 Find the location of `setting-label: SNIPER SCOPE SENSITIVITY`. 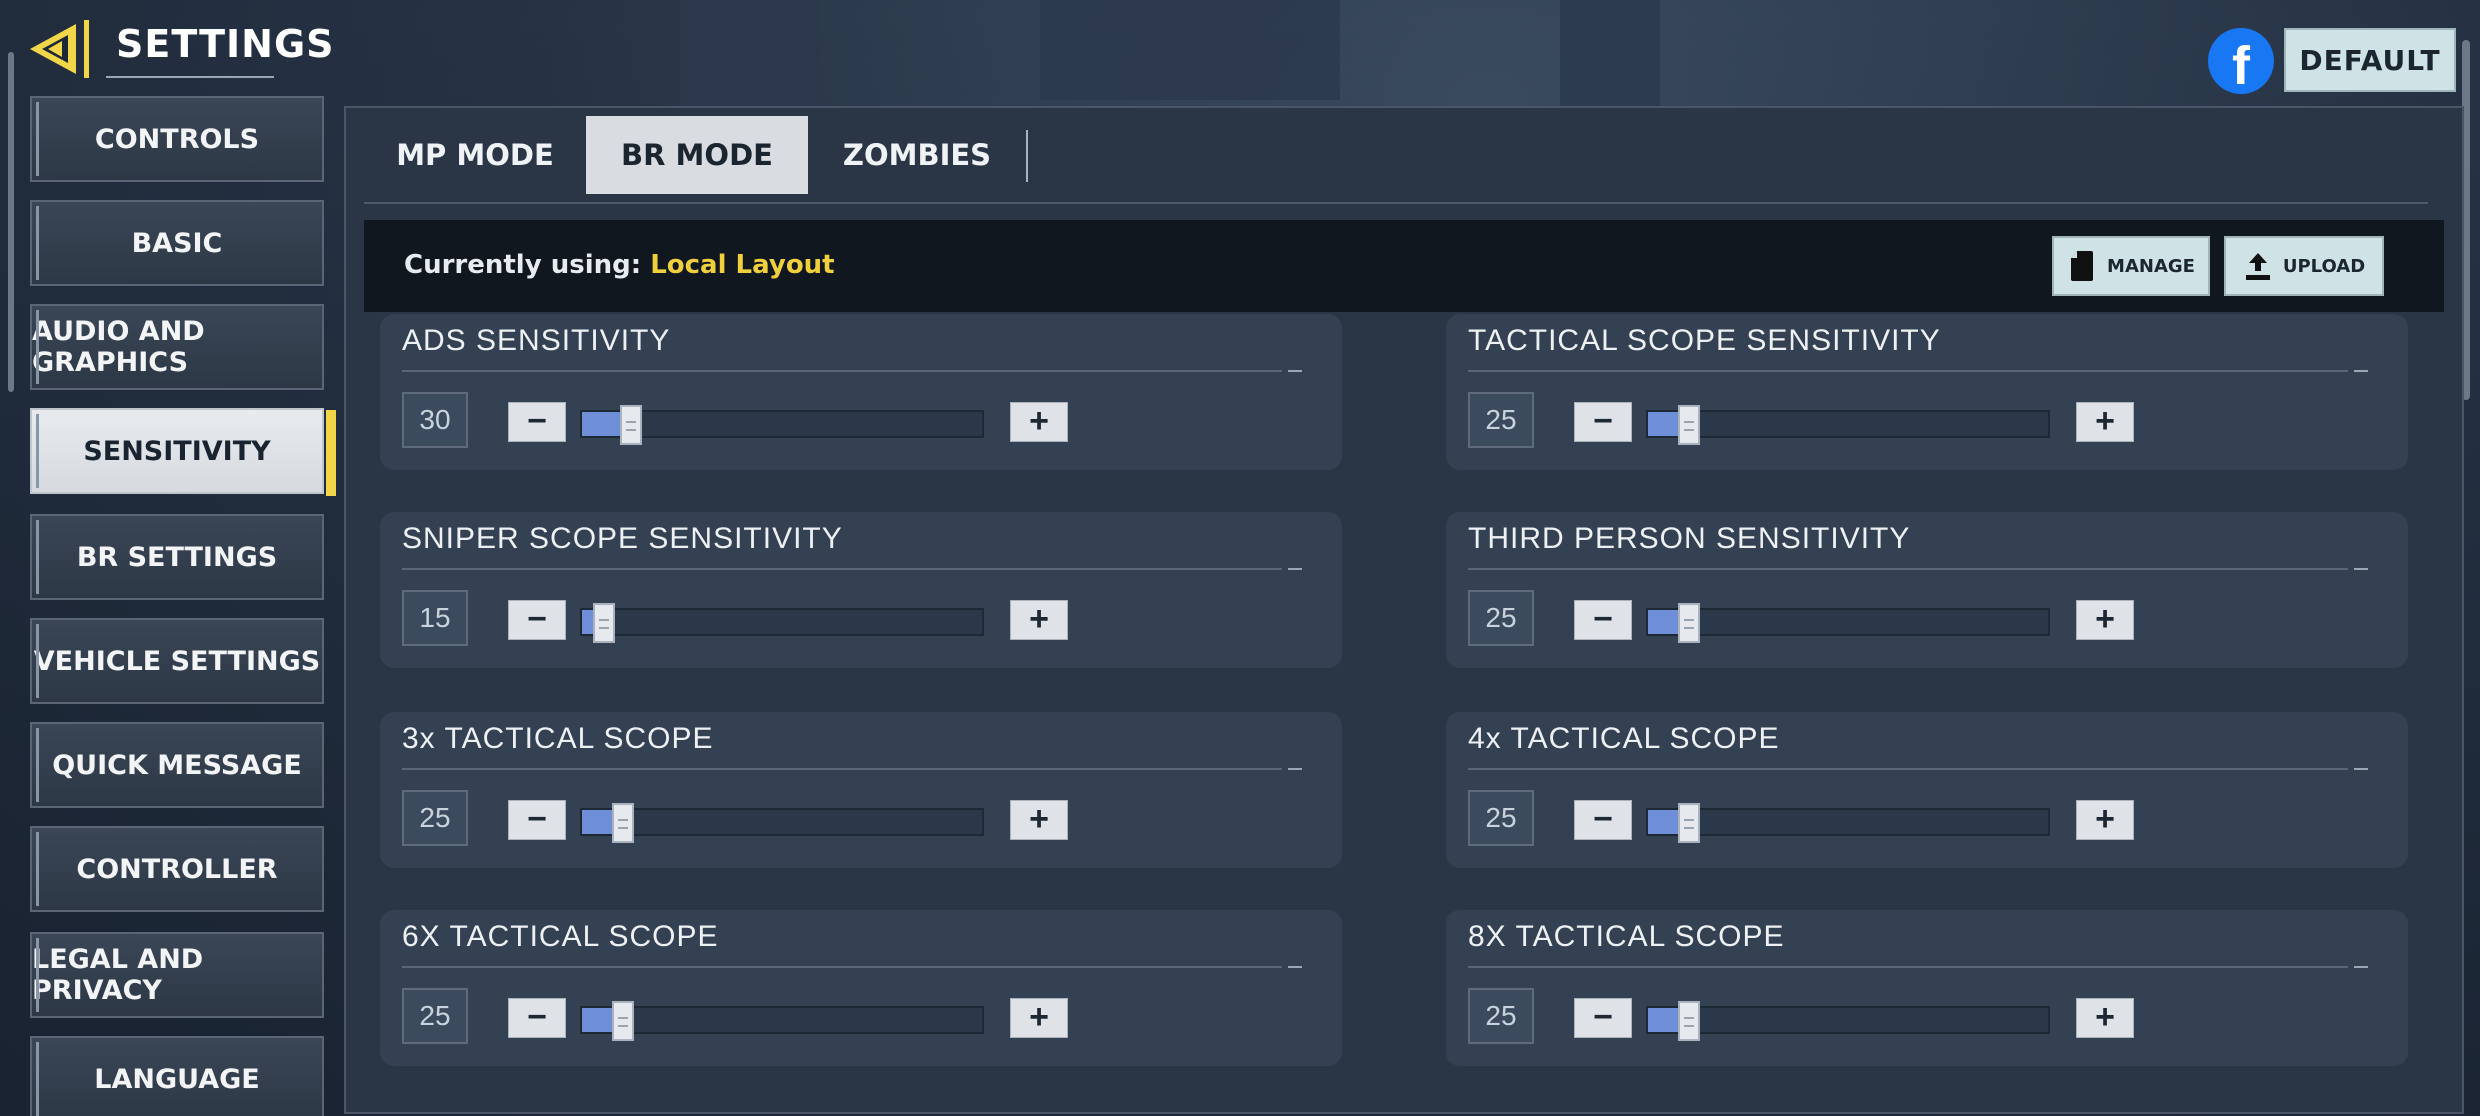

setting-label: SNIPER SCOPE SENSITIVITY is located at coordinates (622, 538).